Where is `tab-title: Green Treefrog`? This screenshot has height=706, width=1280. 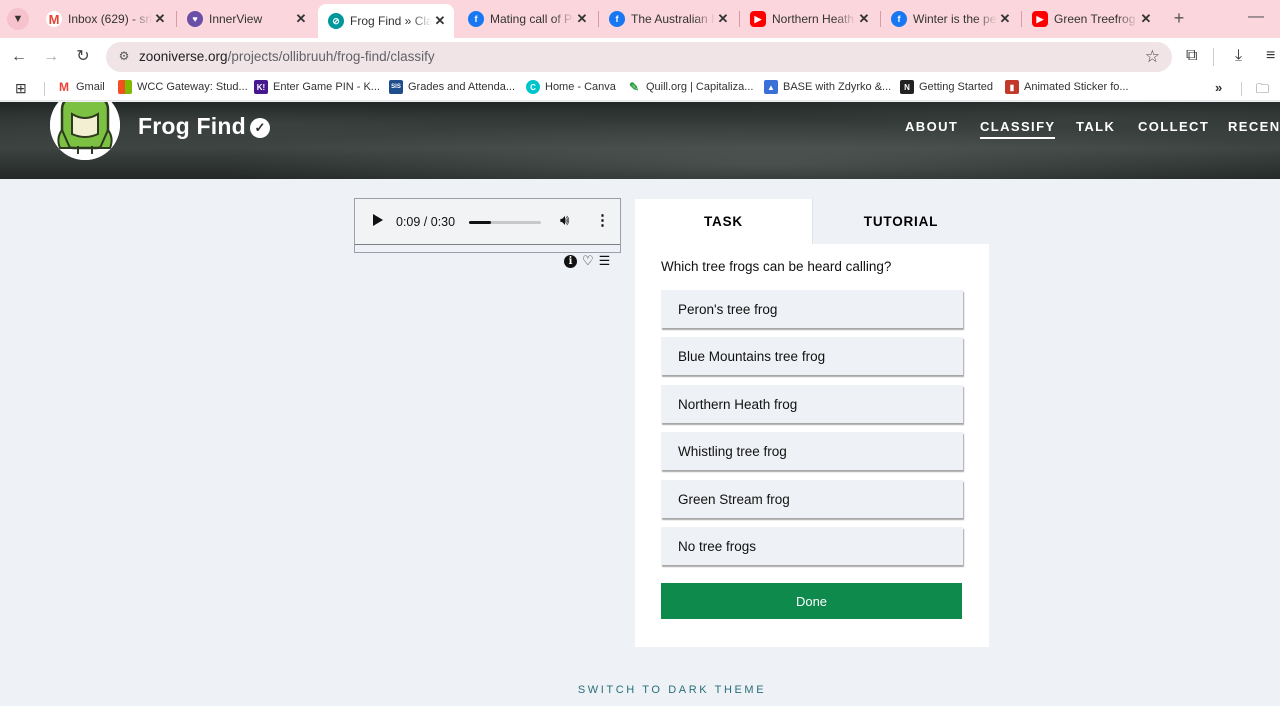 tab-title: Green Treefrog is located at coordinates (1095, 19).